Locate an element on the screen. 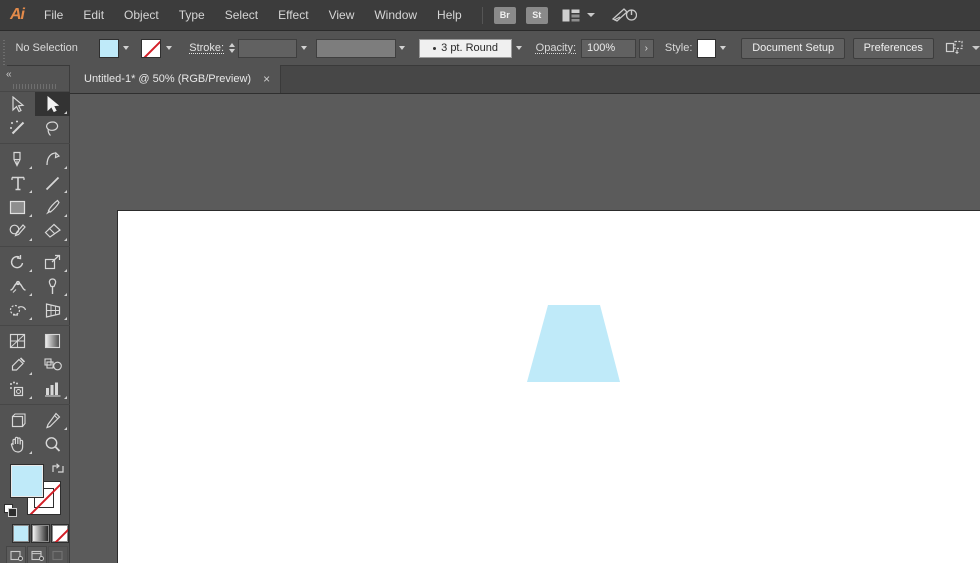  document-tab: Untitled-1* @ 50% (RGB/Preview) × is located at coordinates (176, 79).